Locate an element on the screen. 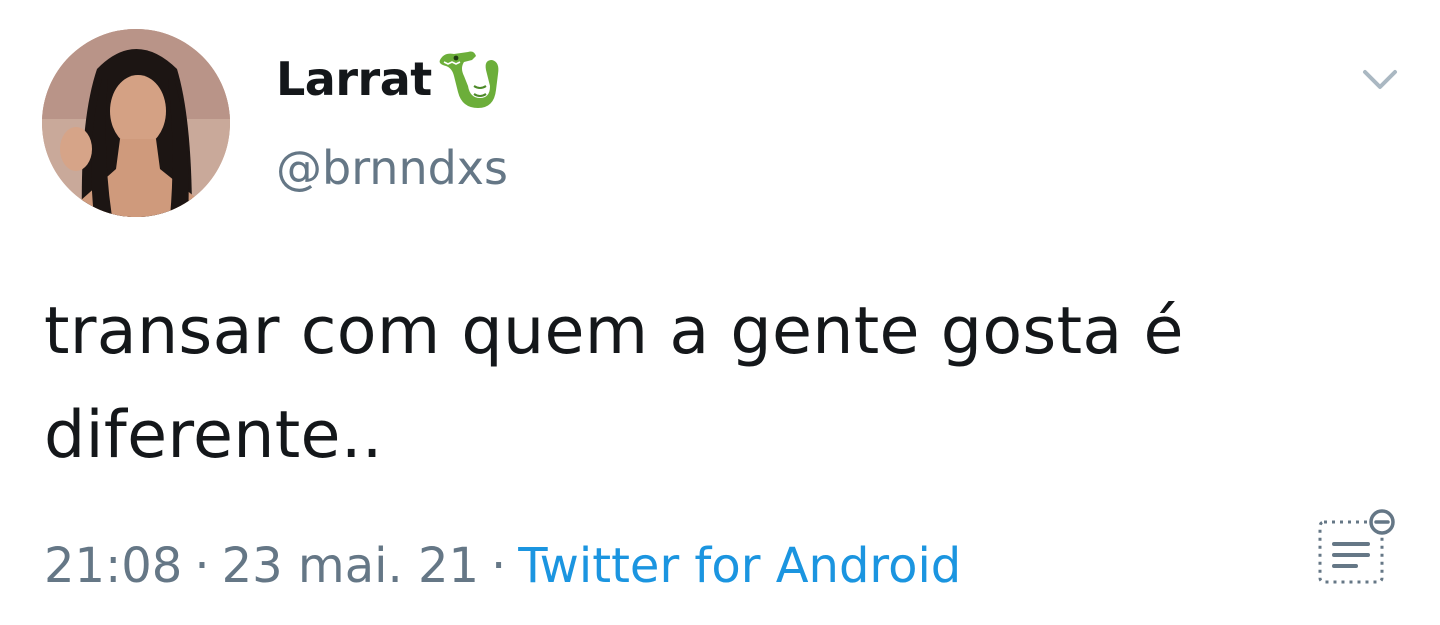 The image size is (1440, 625). tweet-activity-icon is located at coordinates (1355, 548).